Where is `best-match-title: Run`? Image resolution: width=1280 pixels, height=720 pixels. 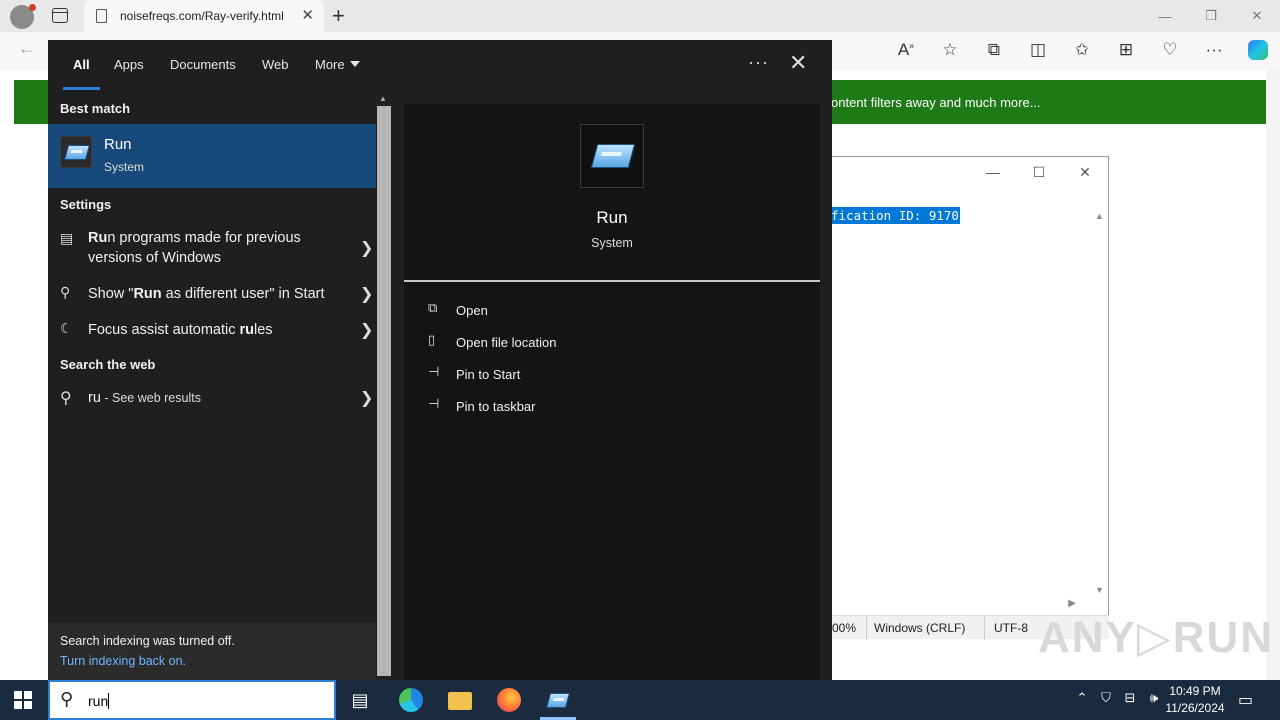 best-match-title: Run is located at coordinates (118, 144).